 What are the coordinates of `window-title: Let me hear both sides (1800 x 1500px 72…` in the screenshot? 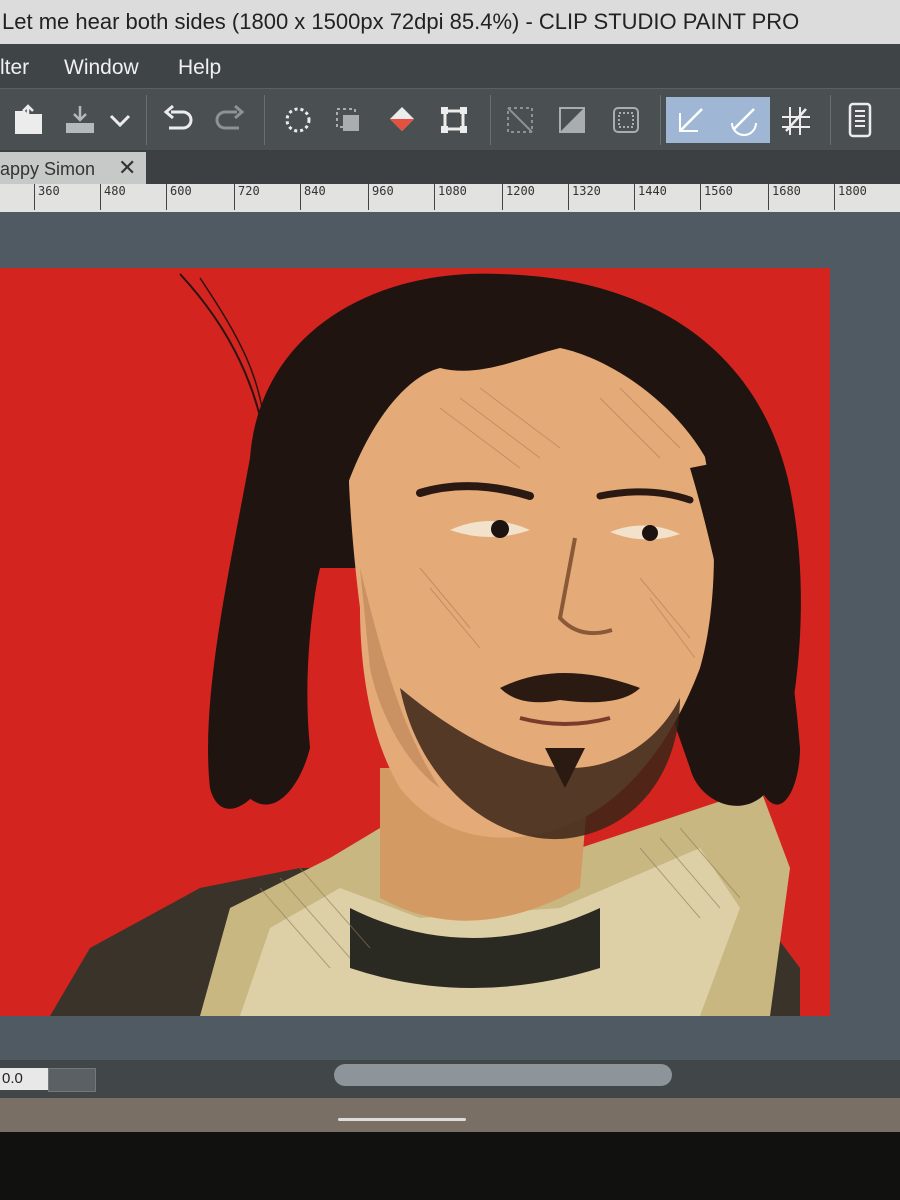 It's located at (401, 21).